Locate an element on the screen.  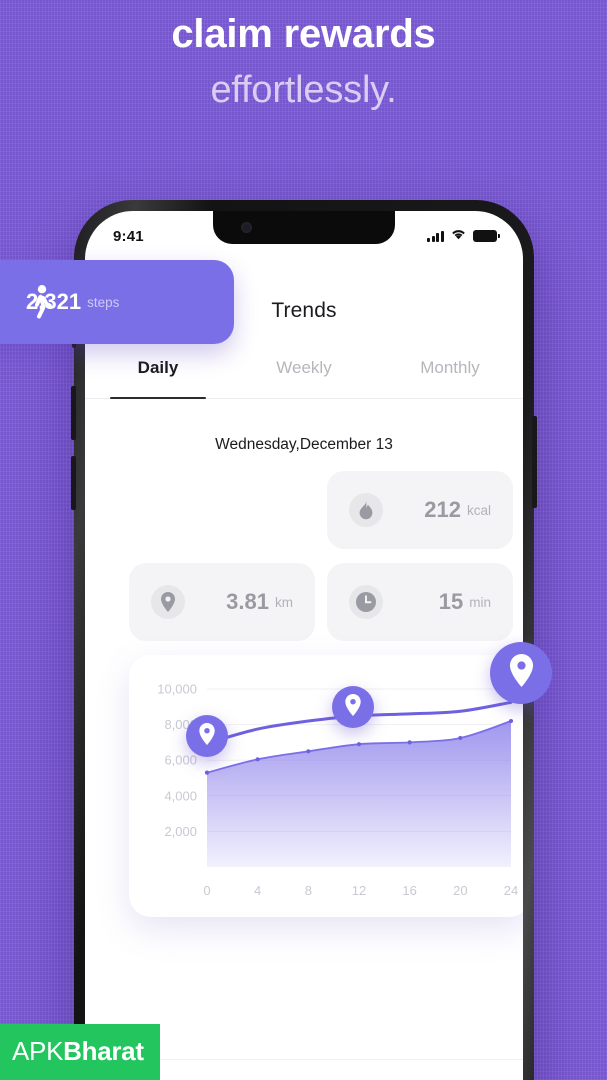
volume-up-button is located at coordinates (73, 413).